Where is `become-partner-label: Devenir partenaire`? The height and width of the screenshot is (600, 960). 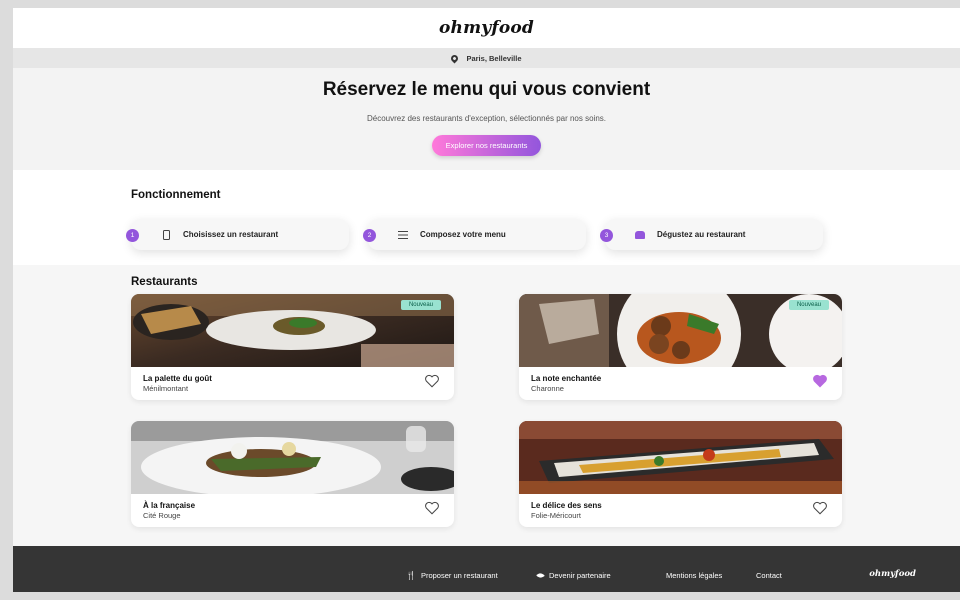 become-partner-label: Devenir partenaire is located at coordinates (580, 575).